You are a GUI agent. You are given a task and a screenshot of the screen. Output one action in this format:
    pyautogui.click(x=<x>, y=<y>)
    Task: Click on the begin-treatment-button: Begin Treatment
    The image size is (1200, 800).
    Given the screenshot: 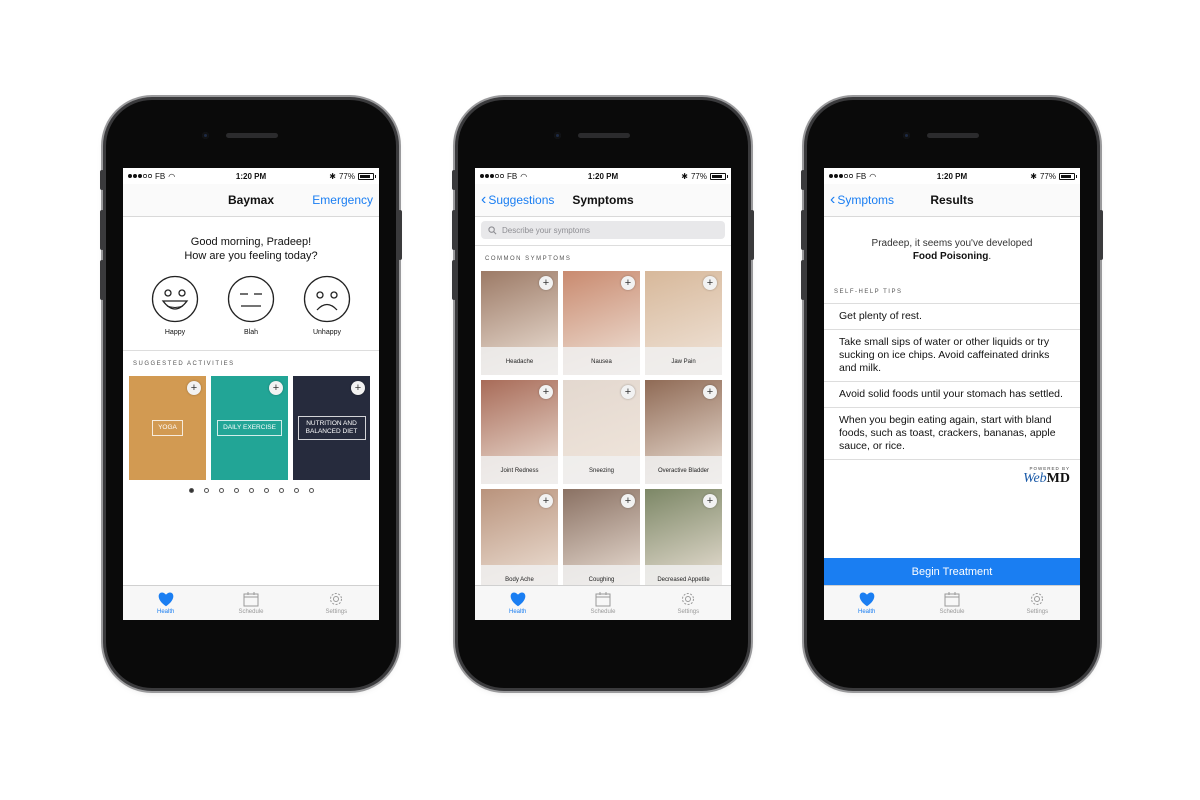 What is the action you would take?
    pyautogui.click(x=952, y=572)
    